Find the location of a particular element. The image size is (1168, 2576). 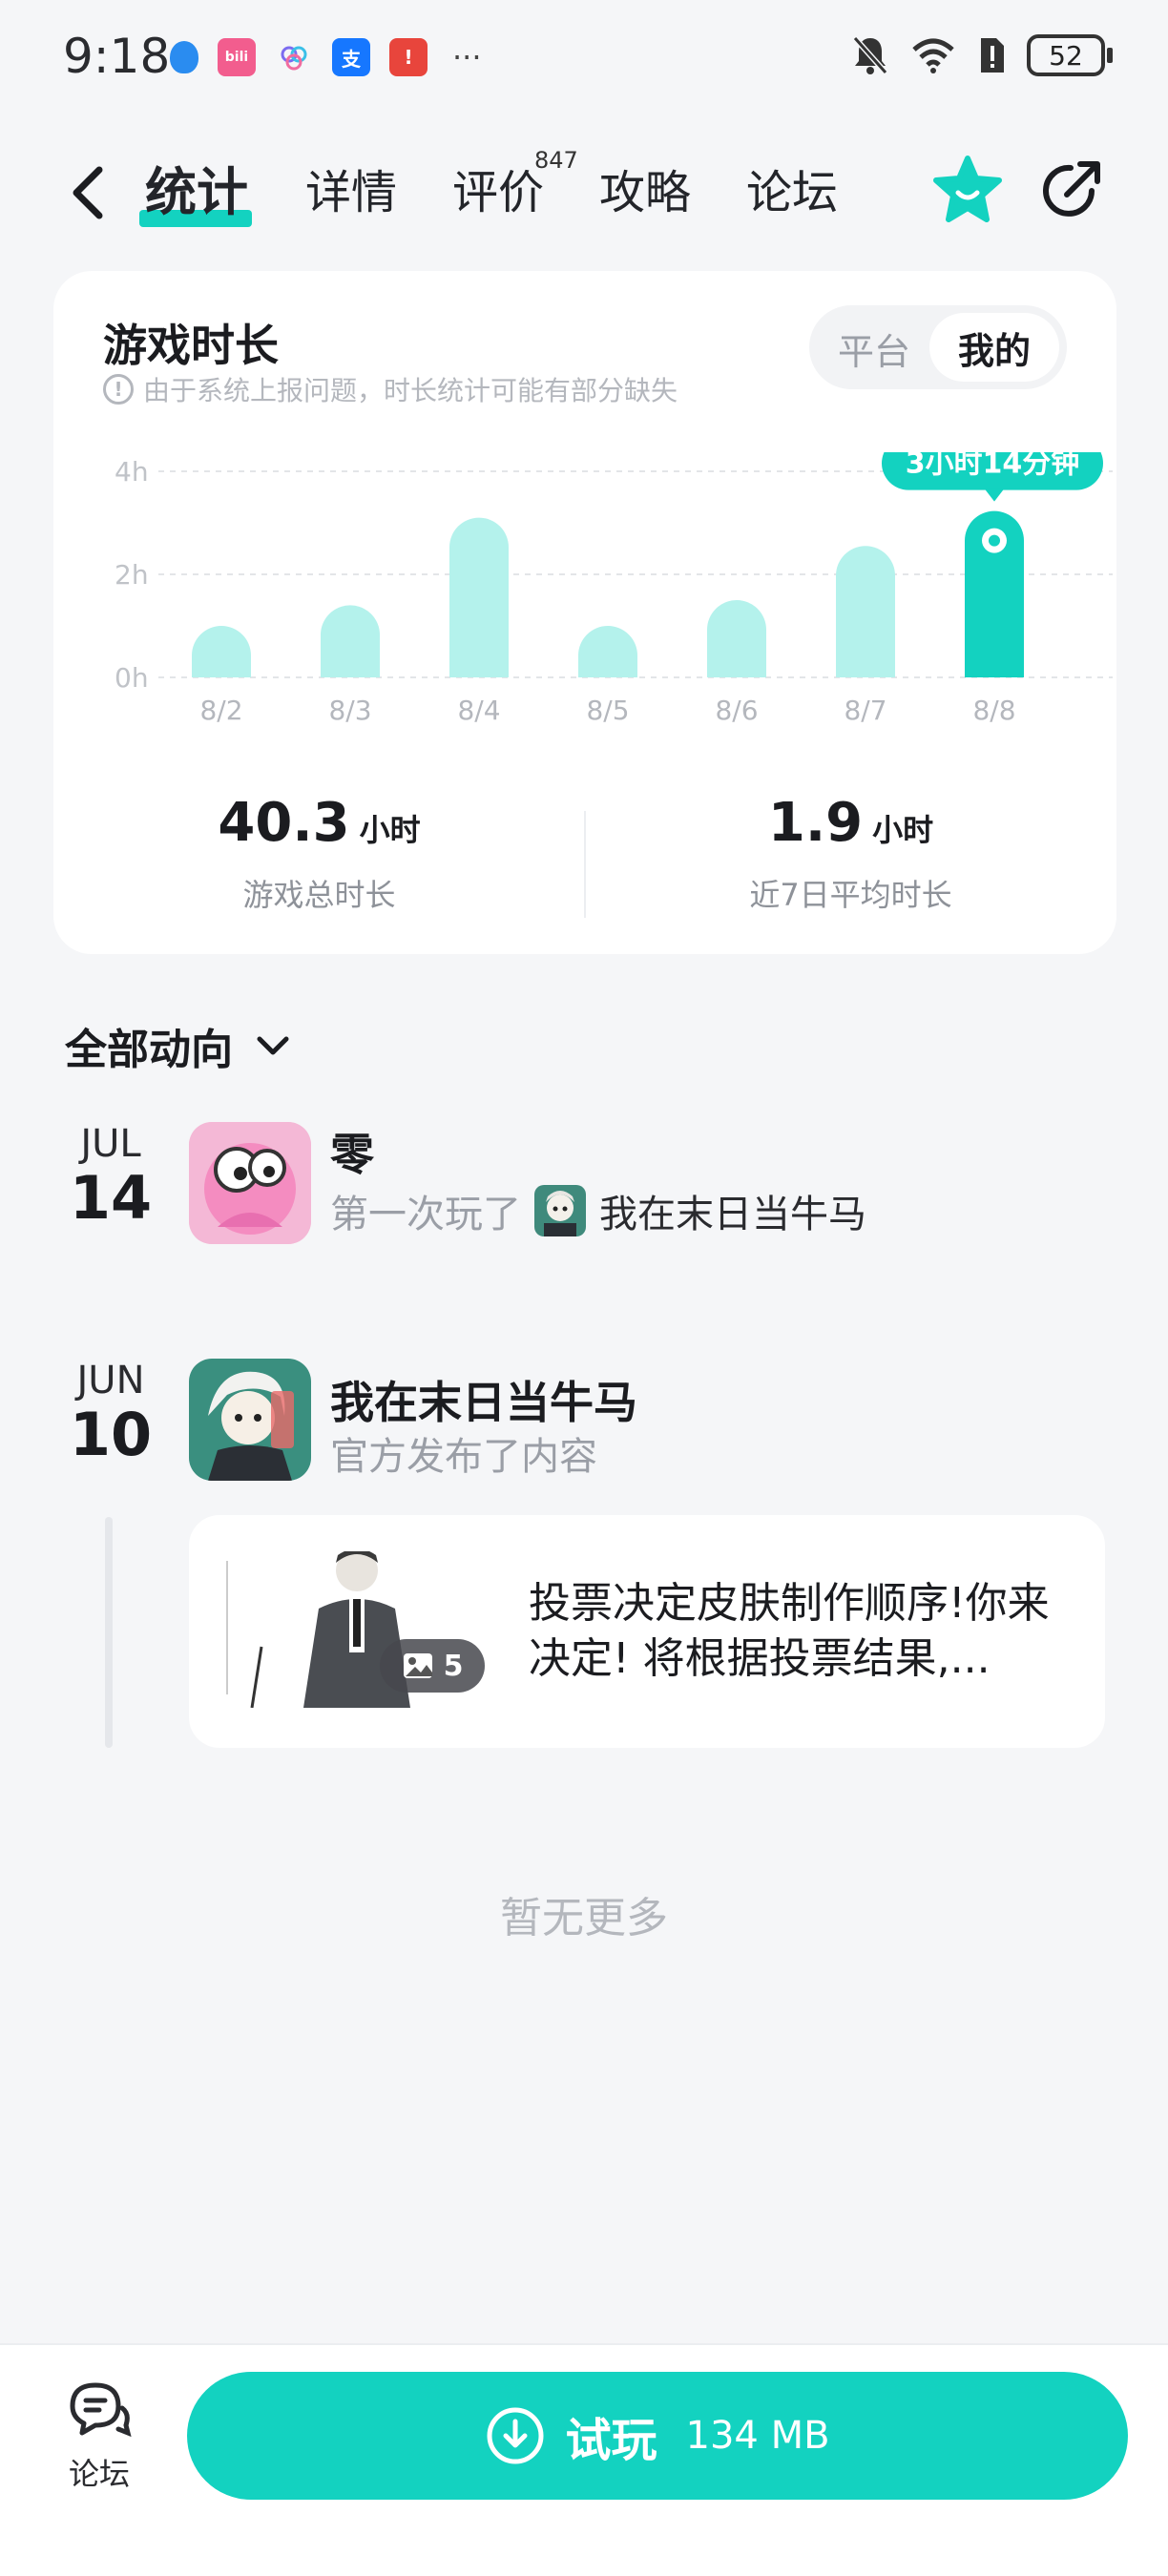

image-count: 5 is located at coordinates (453, 1666).